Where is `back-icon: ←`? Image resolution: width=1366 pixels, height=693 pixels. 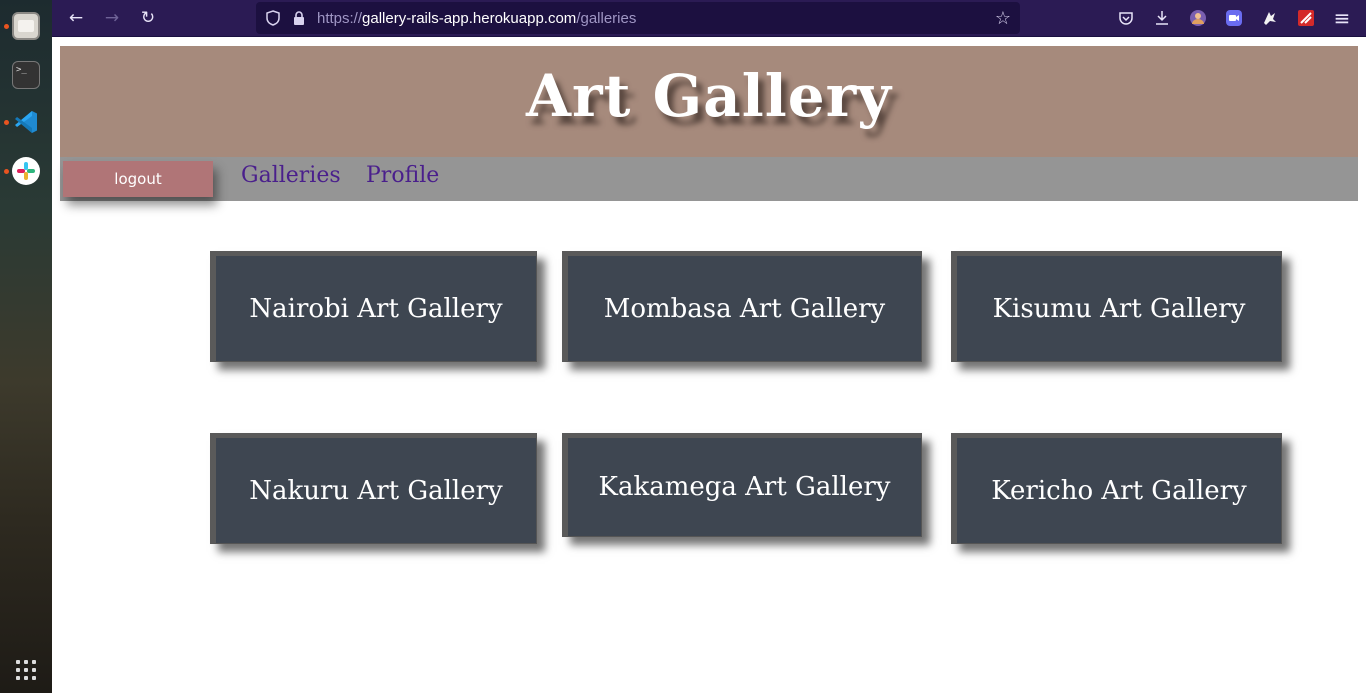 back-icon: ← is located at coordinates (76, 18).